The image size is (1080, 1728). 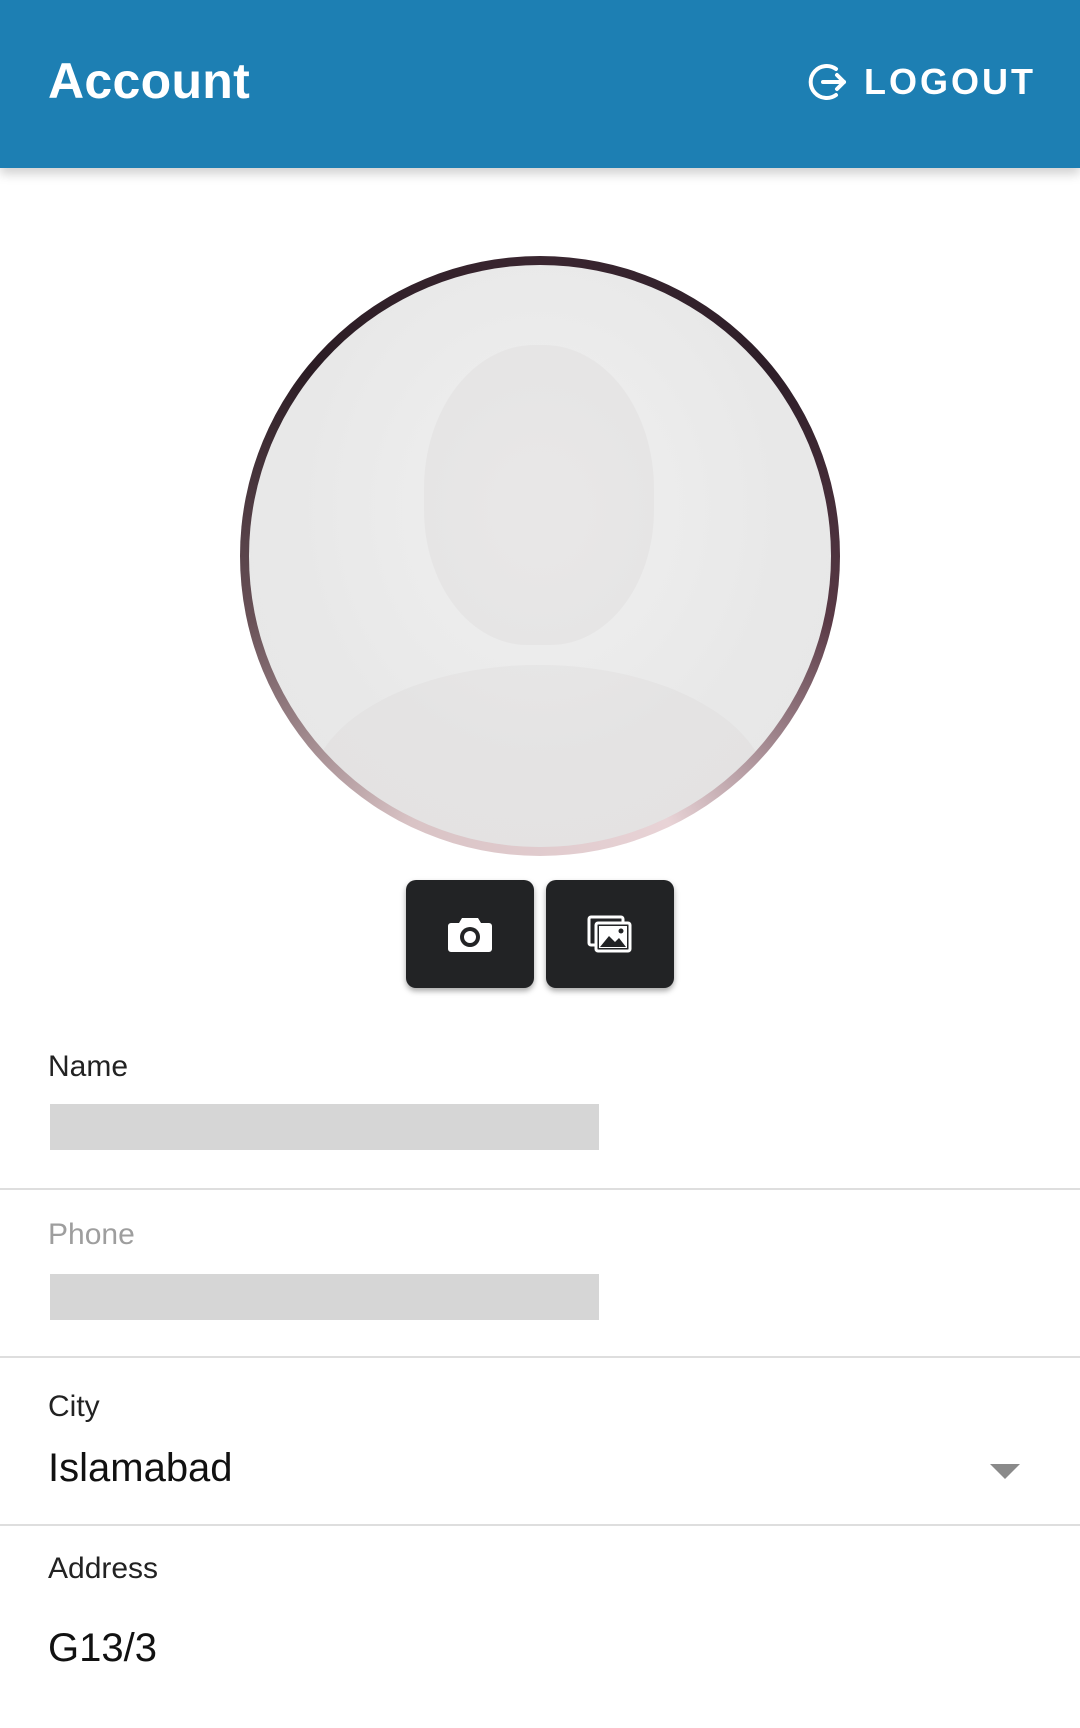 I want to click on chevron-down-icon, so click(x=1005, y=1471).